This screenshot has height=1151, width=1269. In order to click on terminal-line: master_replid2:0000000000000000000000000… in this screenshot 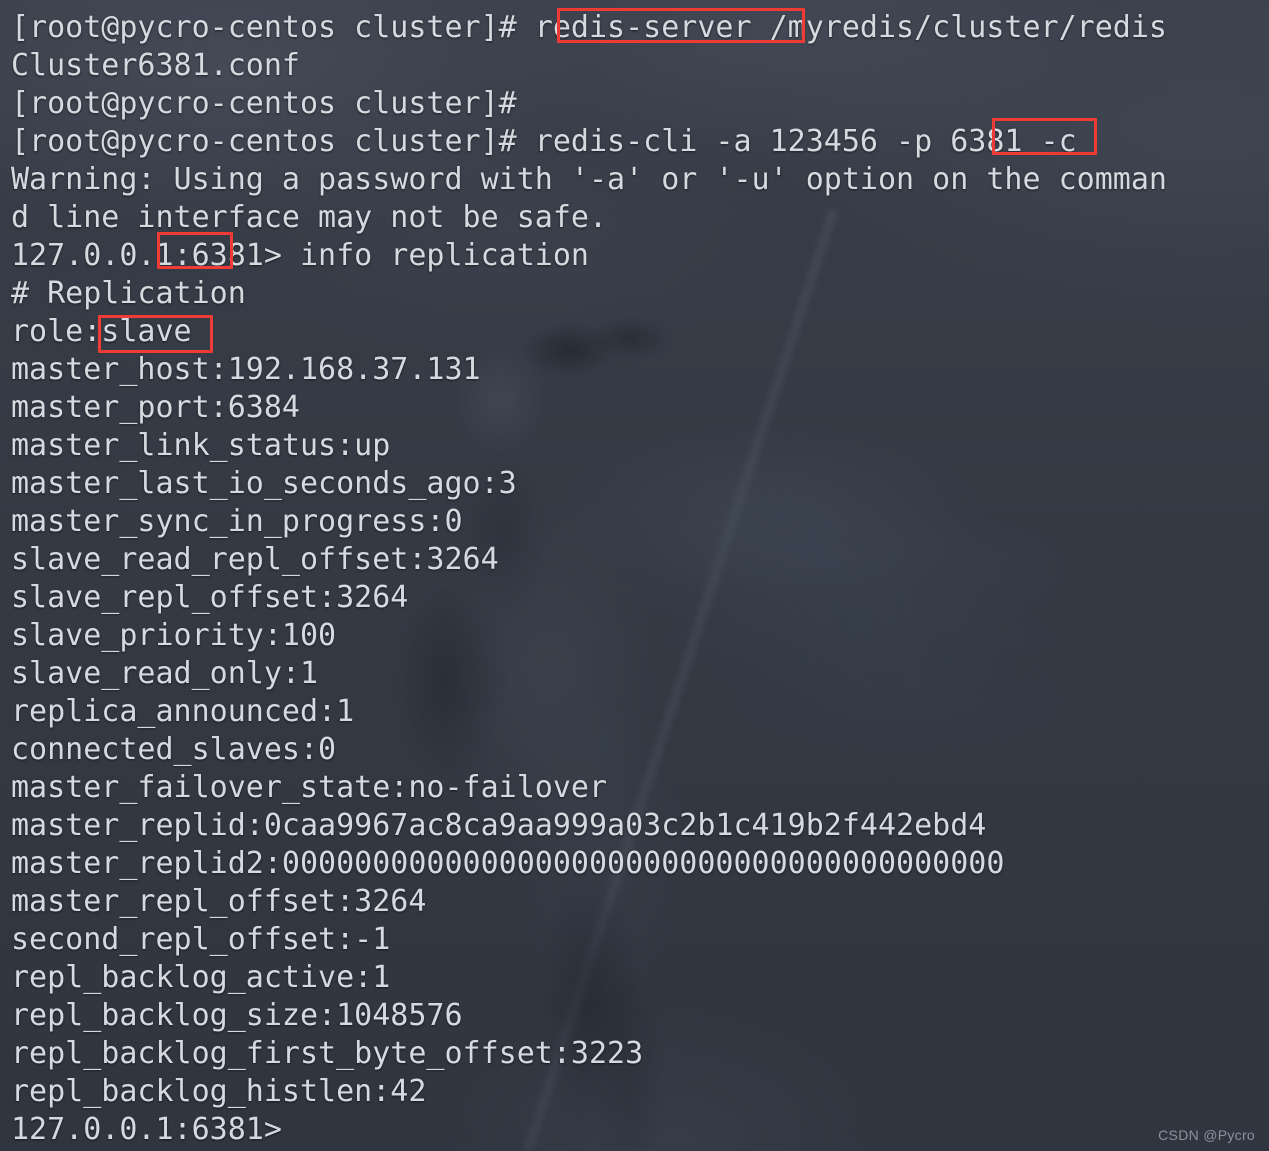, I will do `click(508, 863)`.